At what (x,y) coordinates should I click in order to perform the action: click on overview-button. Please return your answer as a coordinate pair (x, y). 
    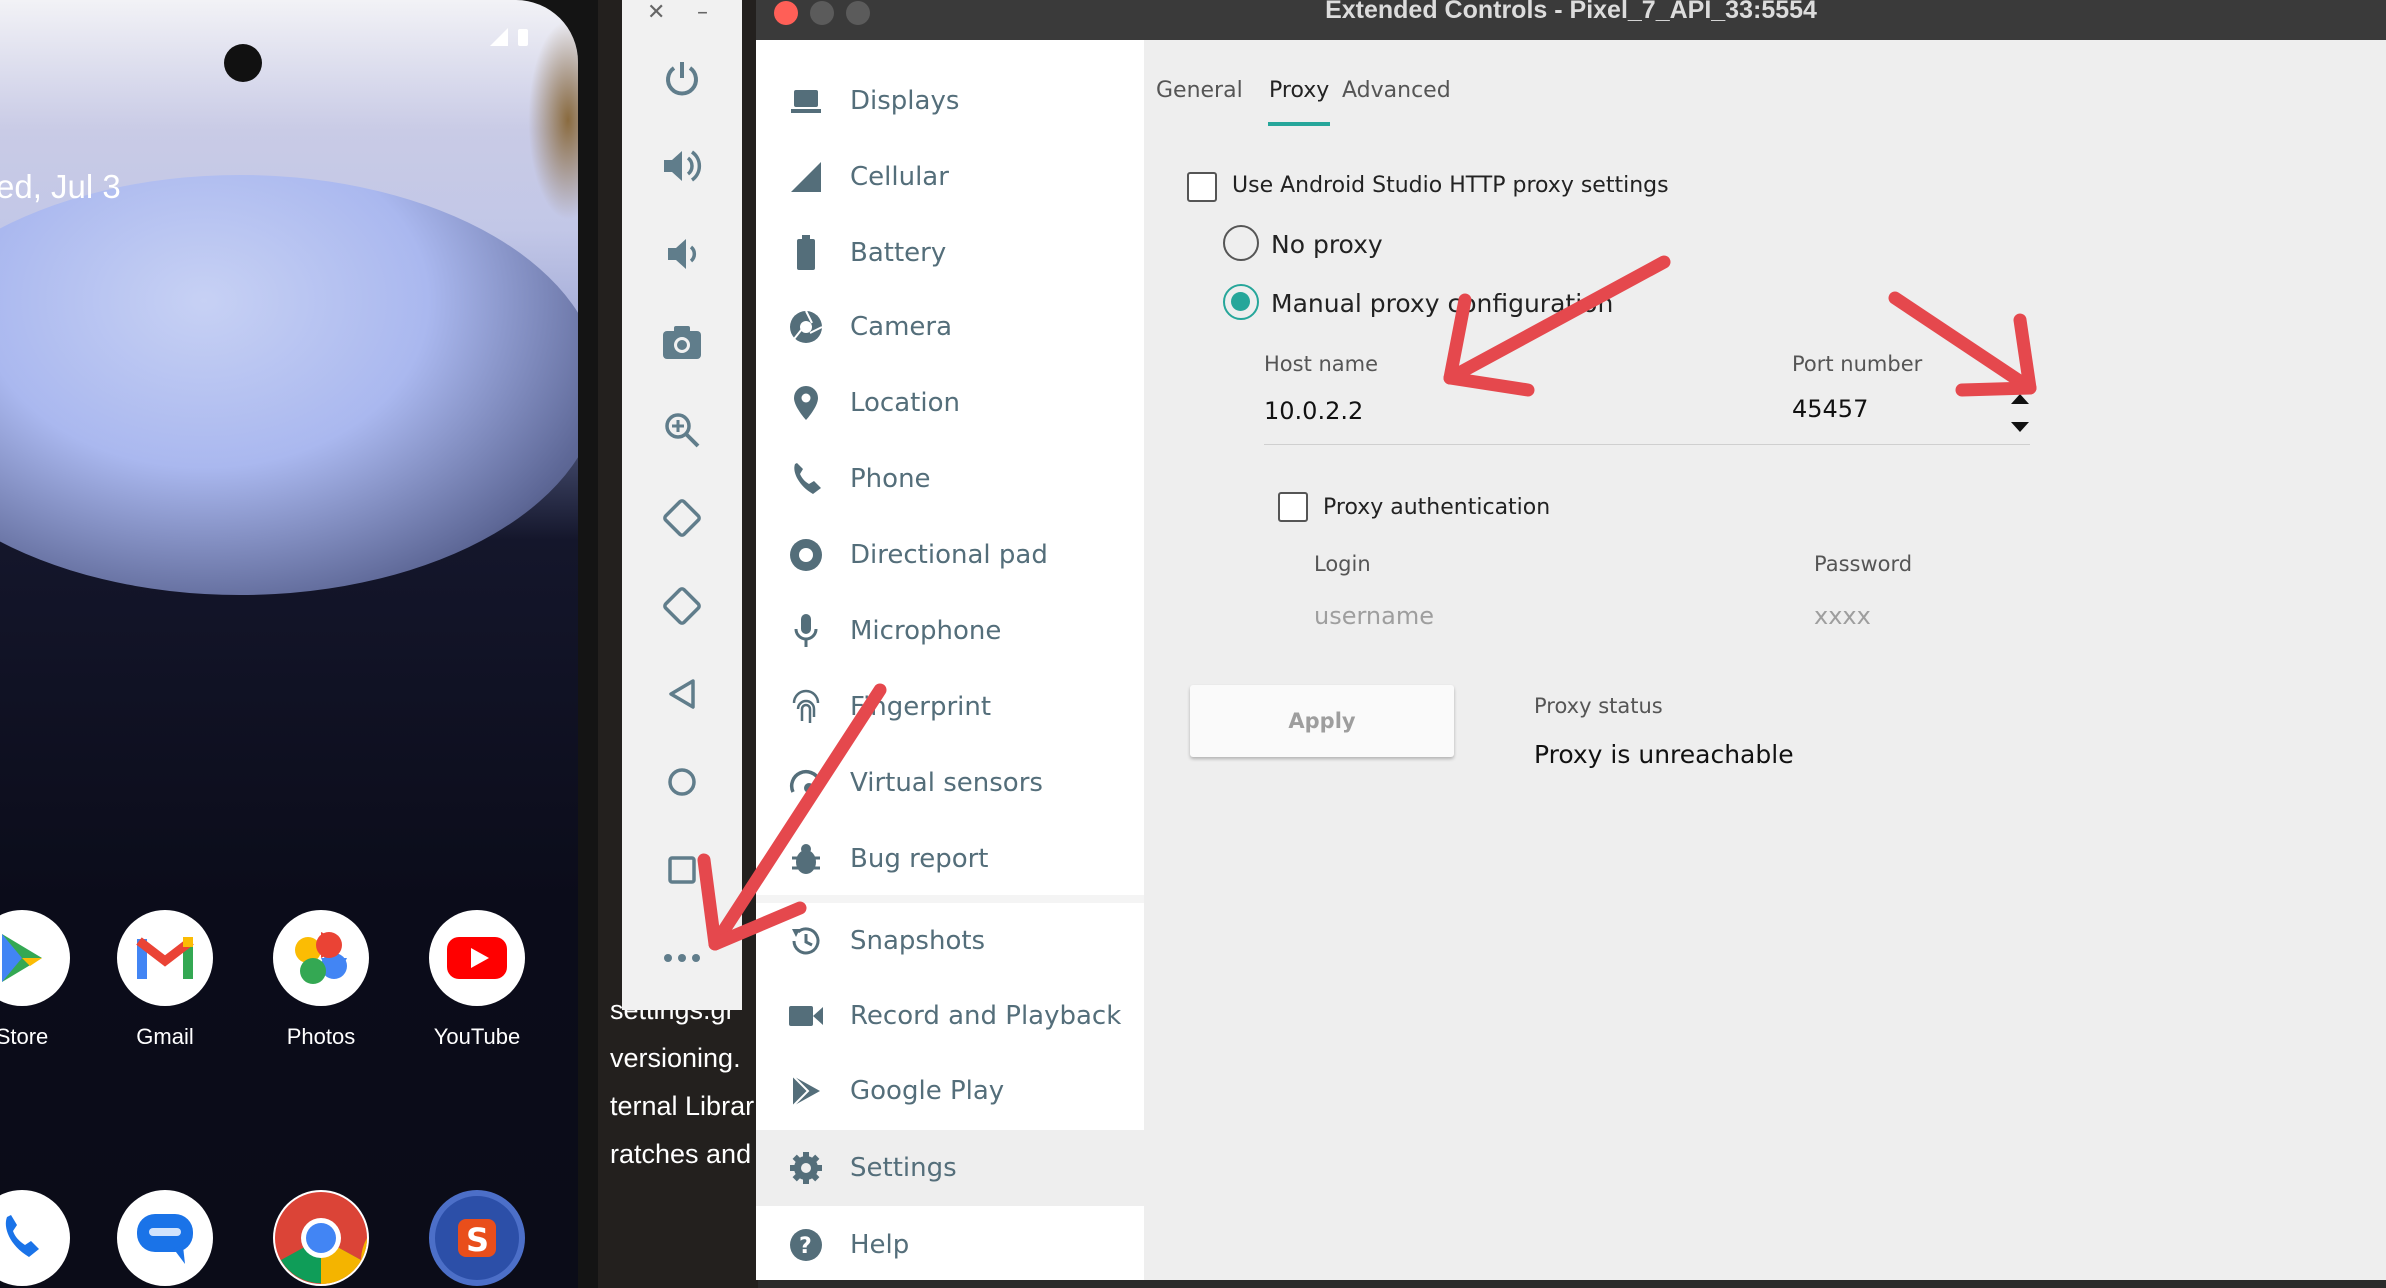
    Looking at the image, I should click on (682, 870).